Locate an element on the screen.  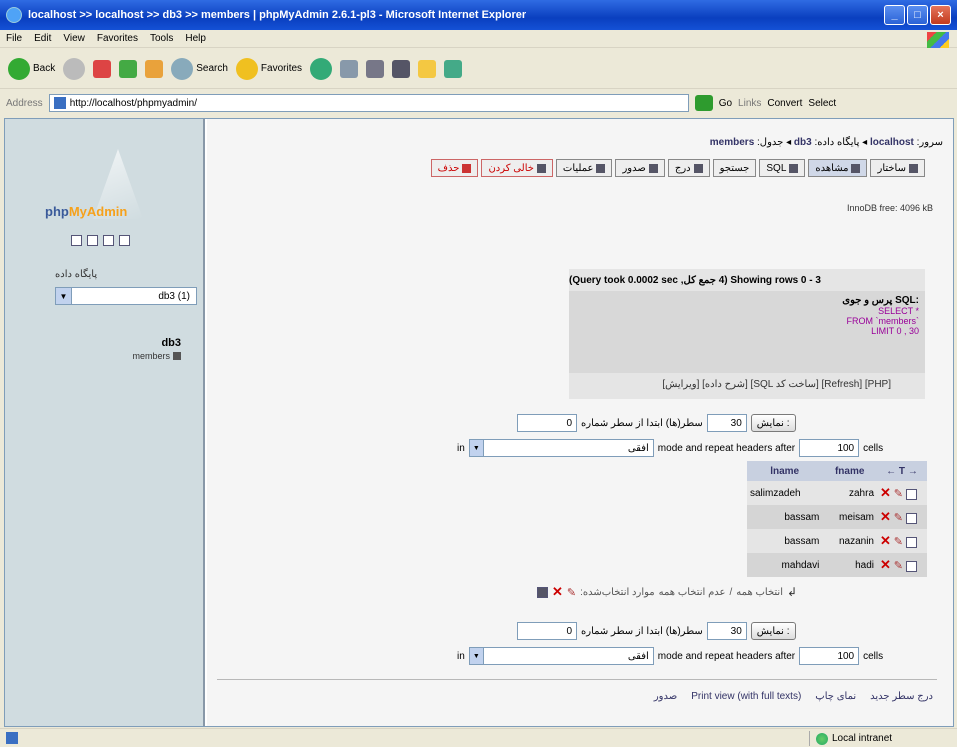
print-button is located at coordinates (375, 68).